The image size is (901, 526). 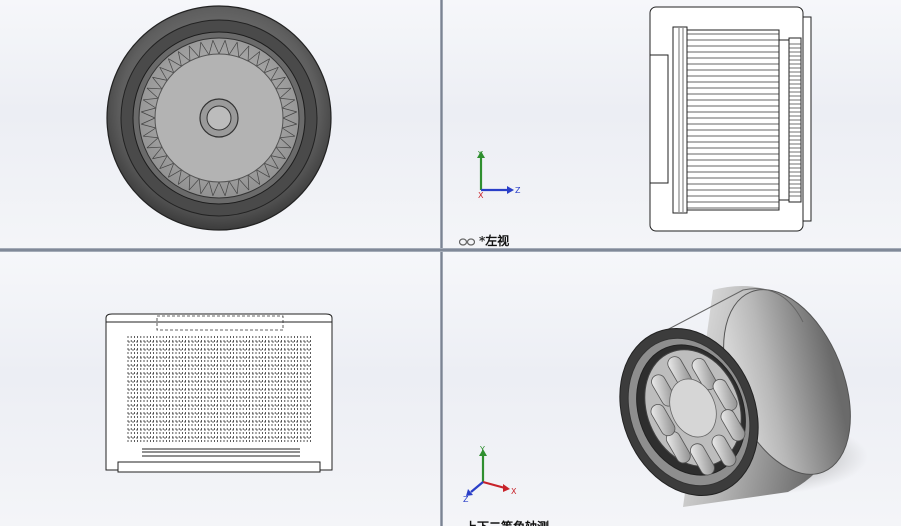 I want to click on glasses-icon, so click(x=467, y=242).